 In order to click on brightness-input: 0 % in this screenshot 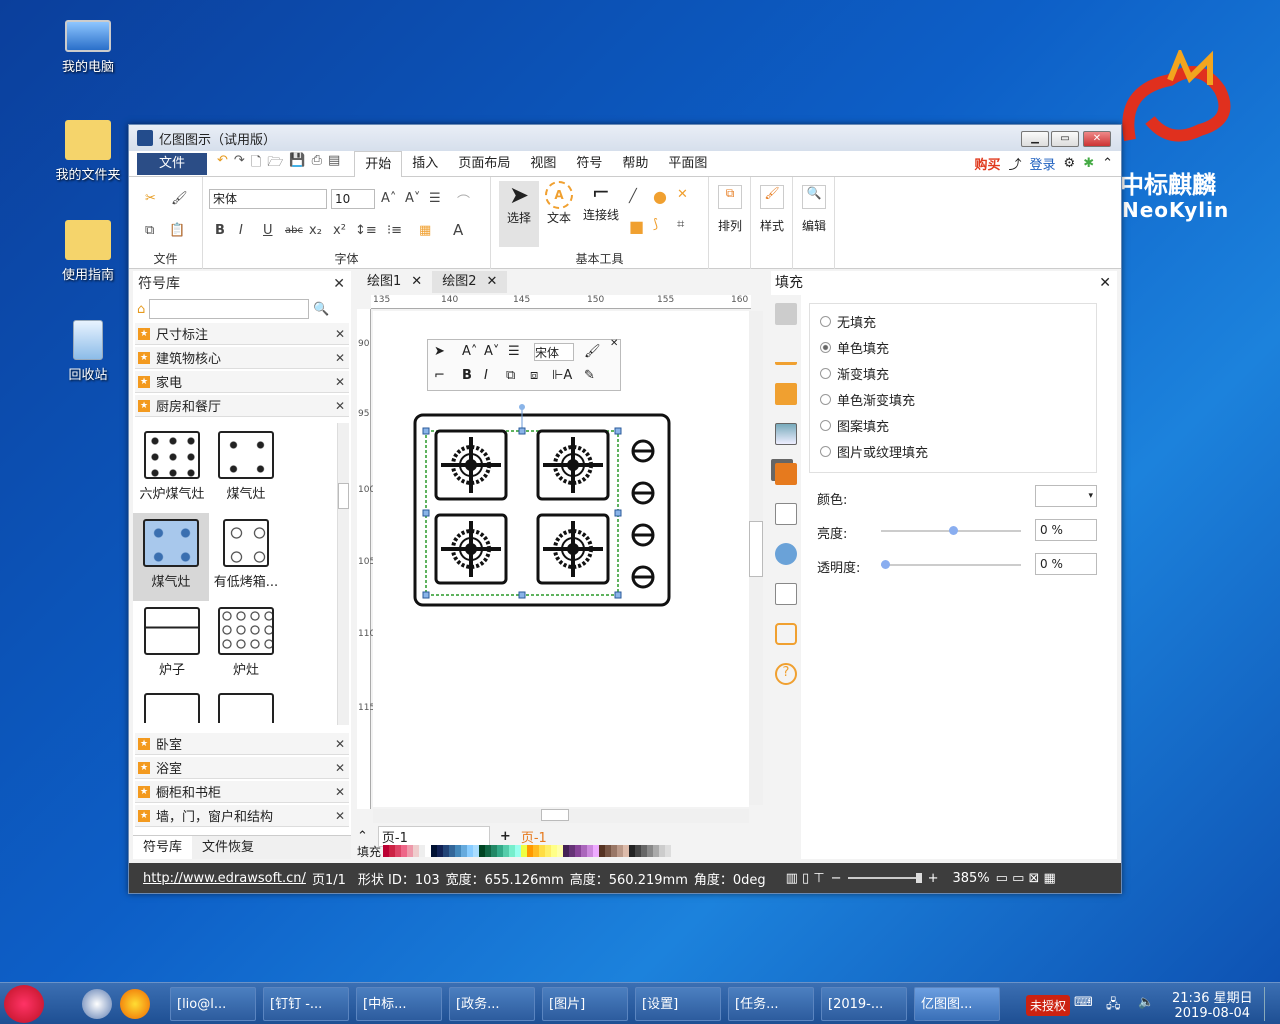, I will do `click(1066, 530)`.